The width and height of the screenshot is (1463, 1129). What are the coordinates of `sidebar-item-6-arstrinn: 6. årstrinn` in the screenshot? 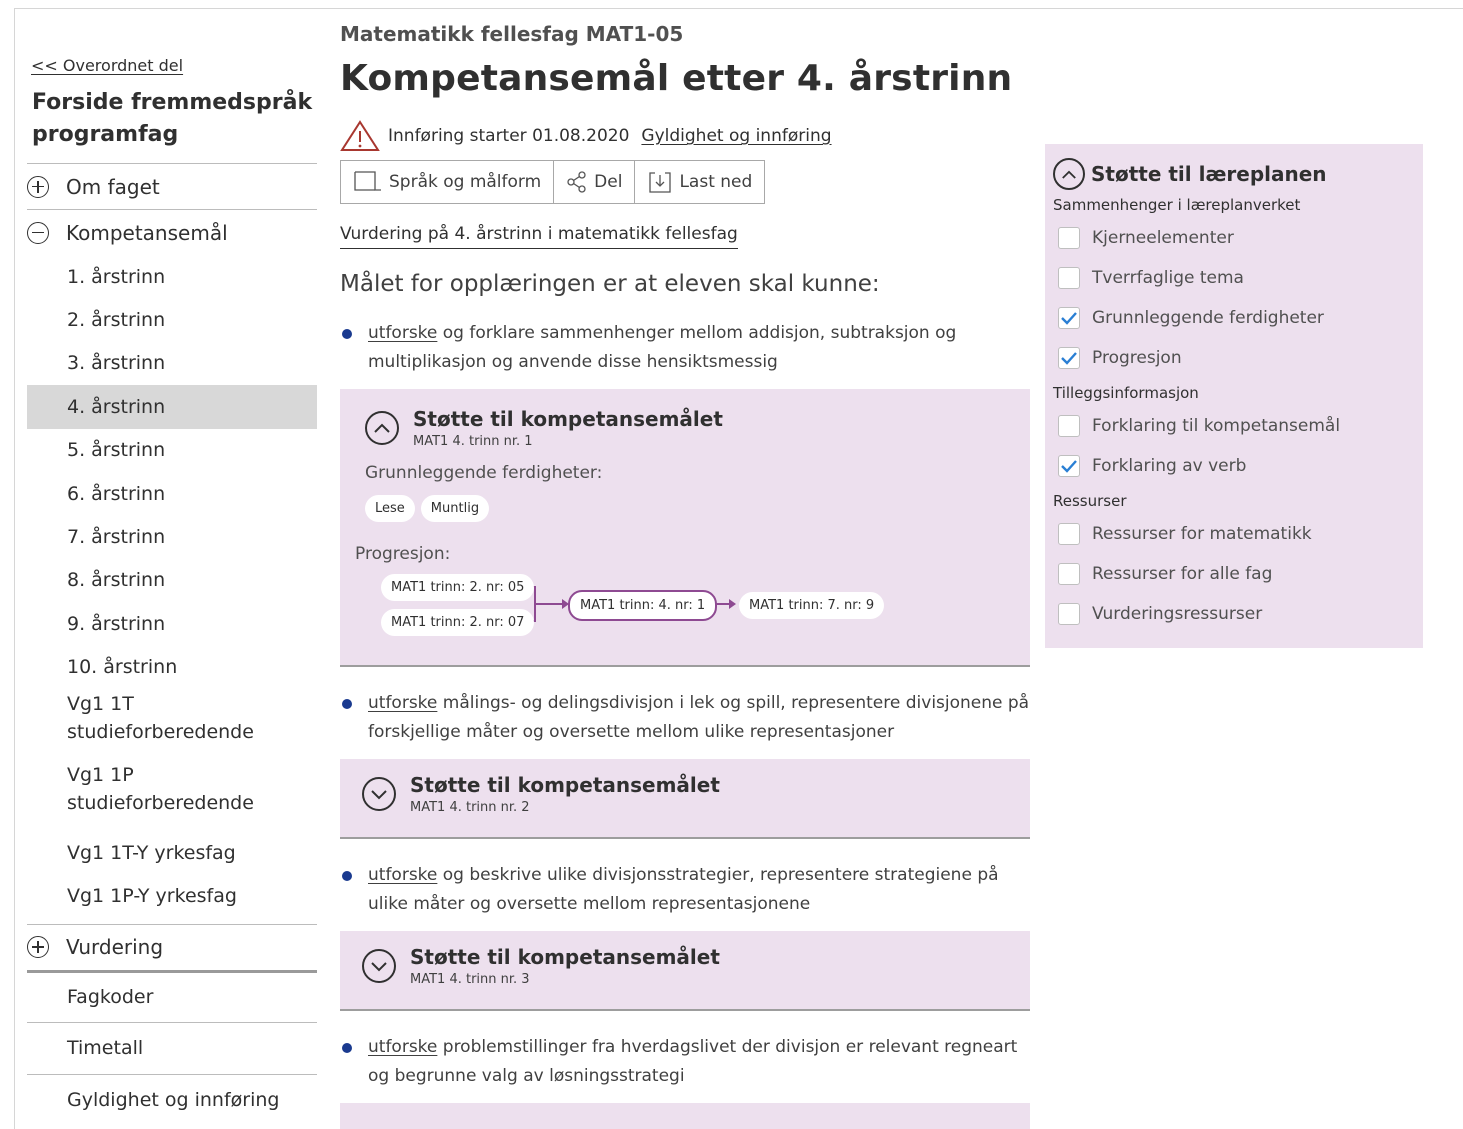 It's located at (172, 493).